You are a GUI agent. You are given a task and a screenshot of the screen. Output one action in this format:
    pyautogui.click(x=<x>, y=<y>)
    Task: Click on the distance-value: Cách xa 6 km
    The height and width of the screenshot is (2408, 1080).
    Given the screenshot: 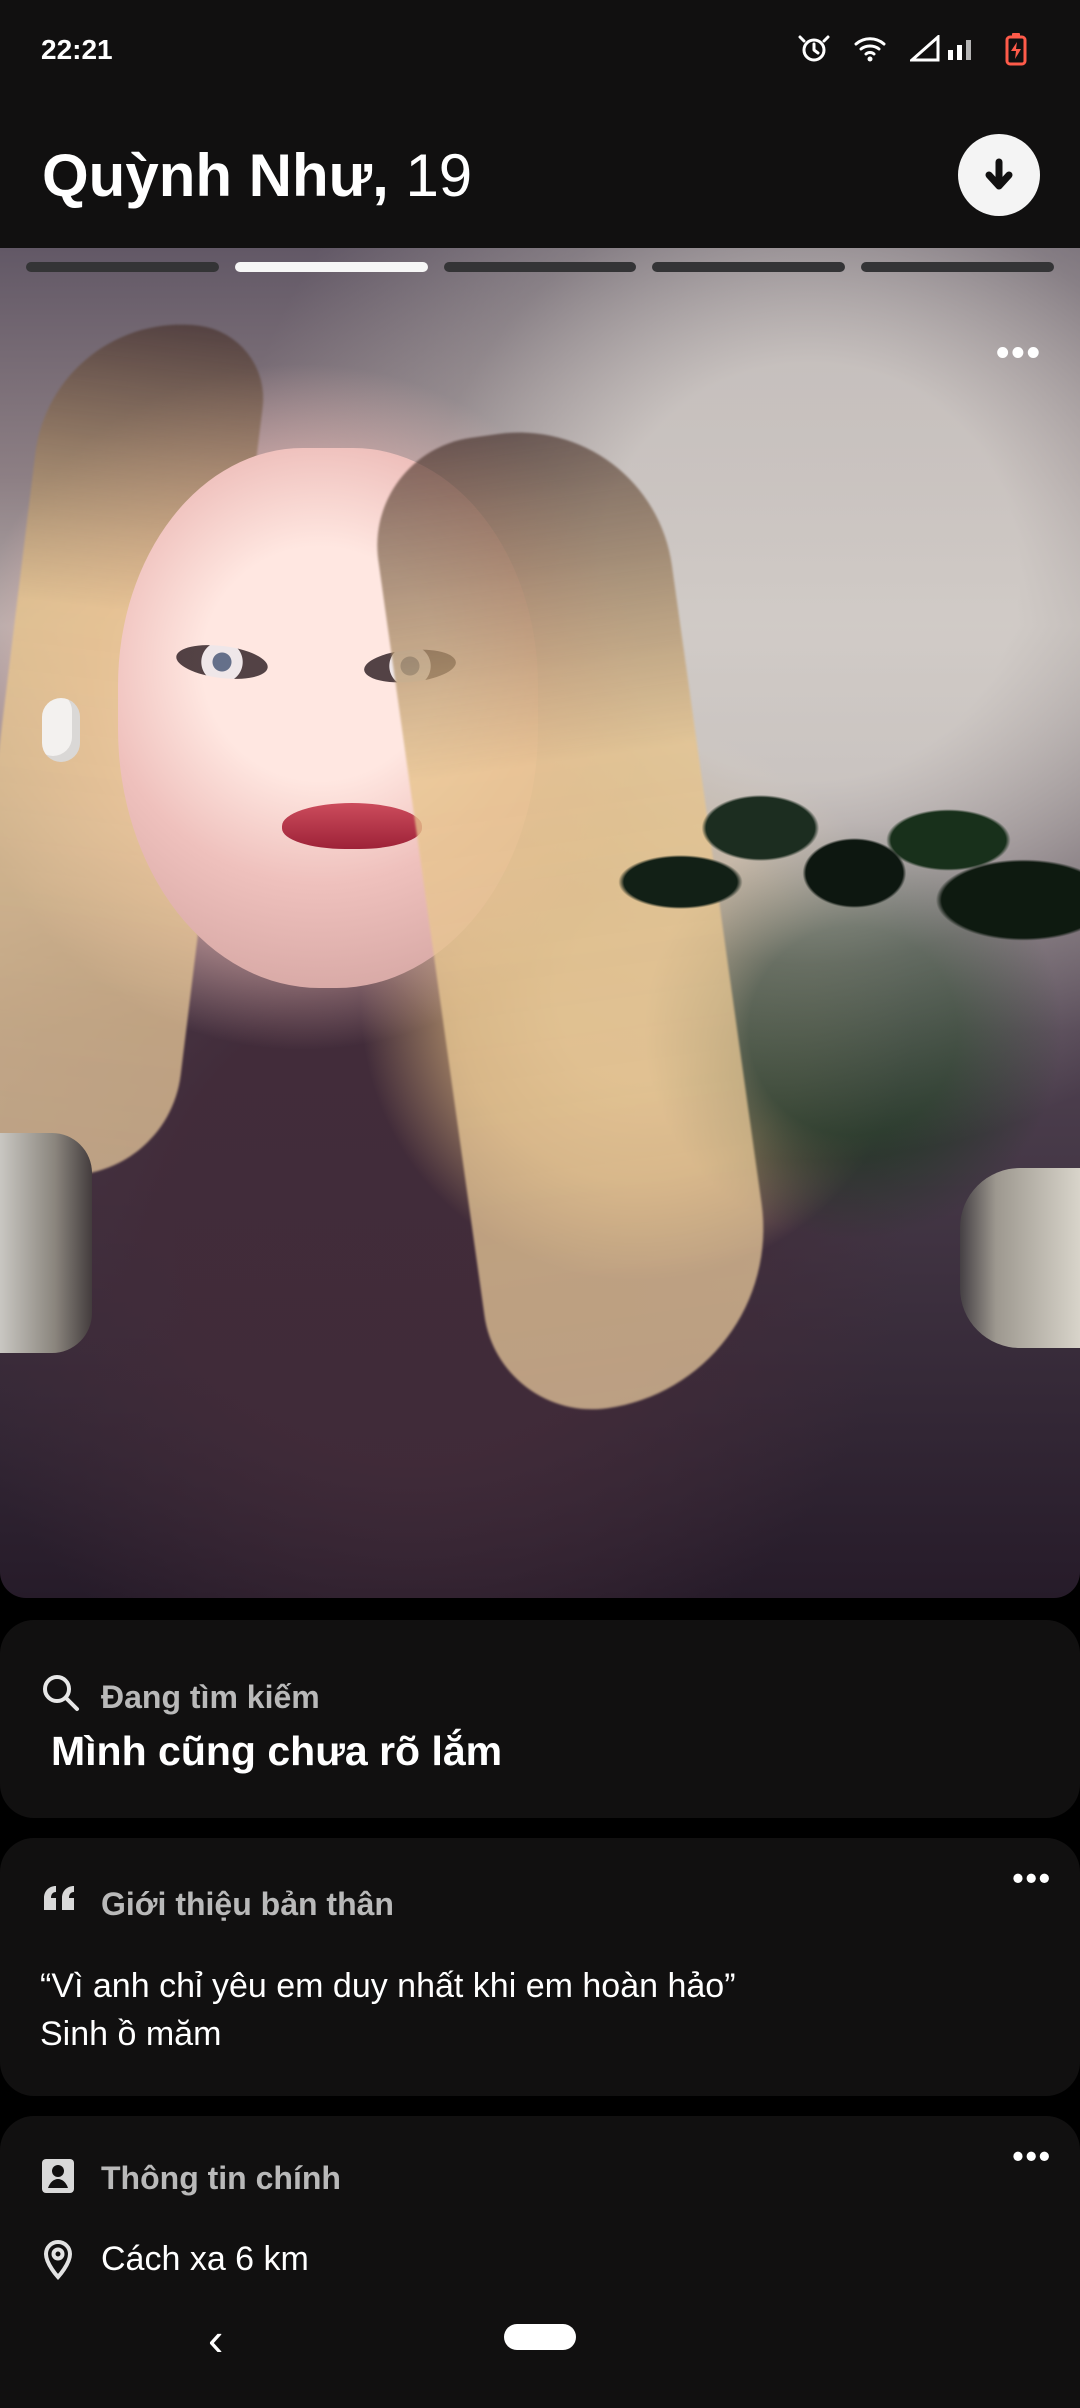 What is the action you would take?
    pyautogui.click(x=205, y=2259)
    